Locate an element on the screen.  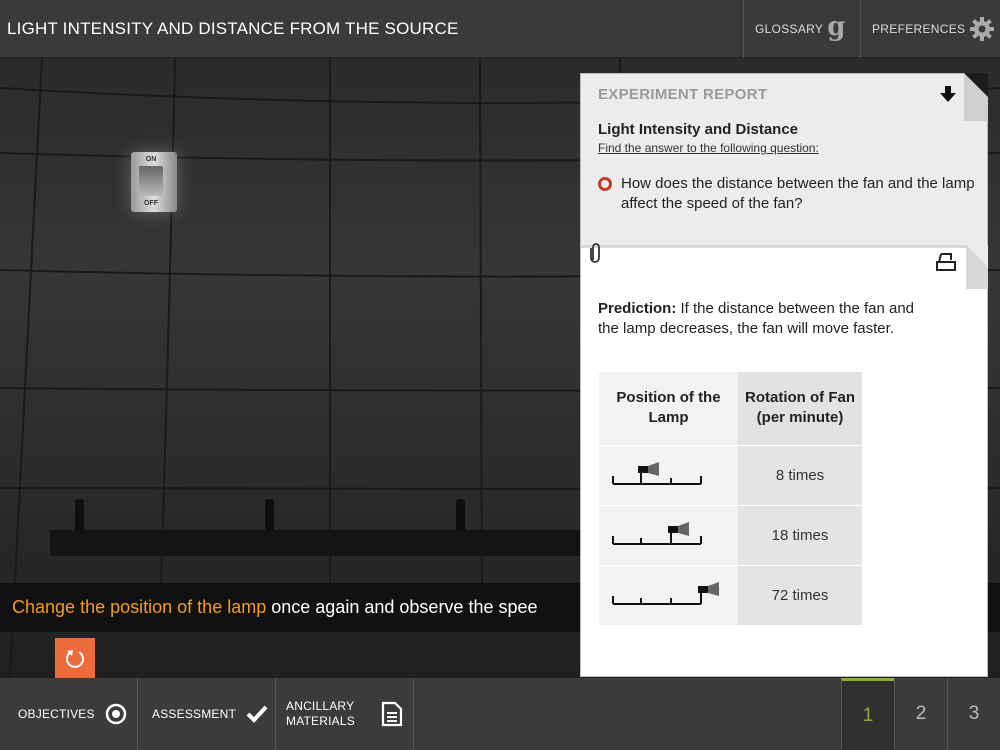
reset-icon is located at coordinates (75, 659).